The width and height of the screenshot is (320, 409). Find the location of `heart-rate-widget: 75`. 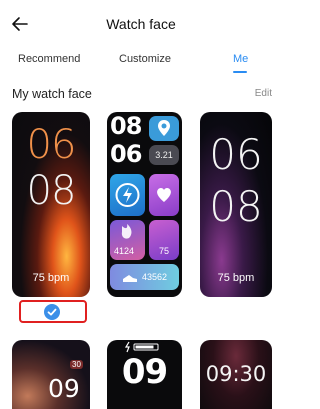

heart-rate-widget: 75 is located at coordinates (164, 240).